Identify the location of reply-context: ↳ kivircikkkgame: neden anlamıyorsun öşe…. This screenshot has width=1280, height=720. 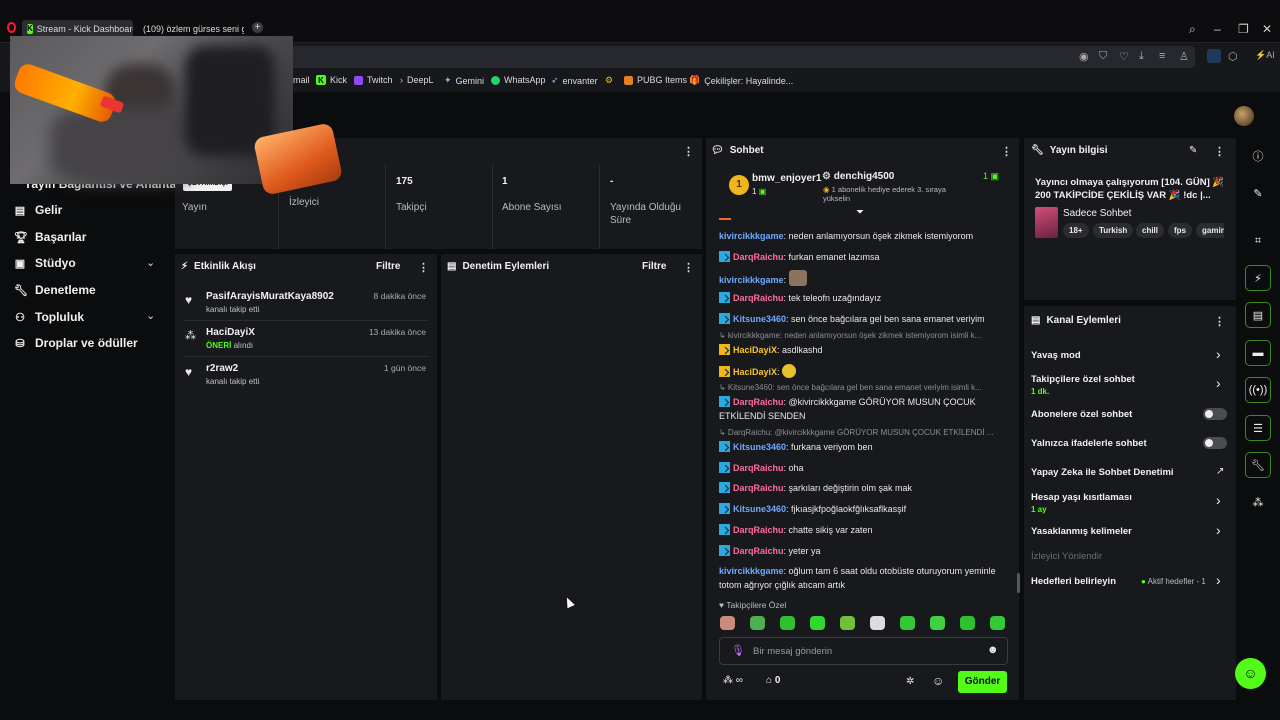
(864, 335).